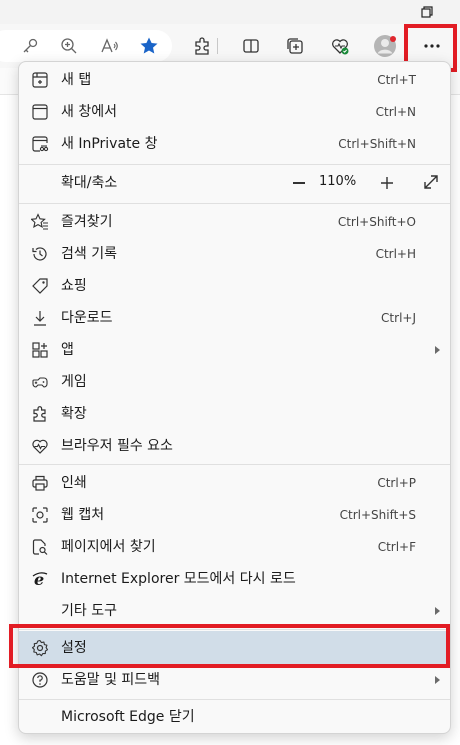 The width and height of the screenshot is (460, 745). Describe the element at coordinates (108, 547) in the screenshot. I see `menu-item-label: 페이지에서 찾기` at that location.